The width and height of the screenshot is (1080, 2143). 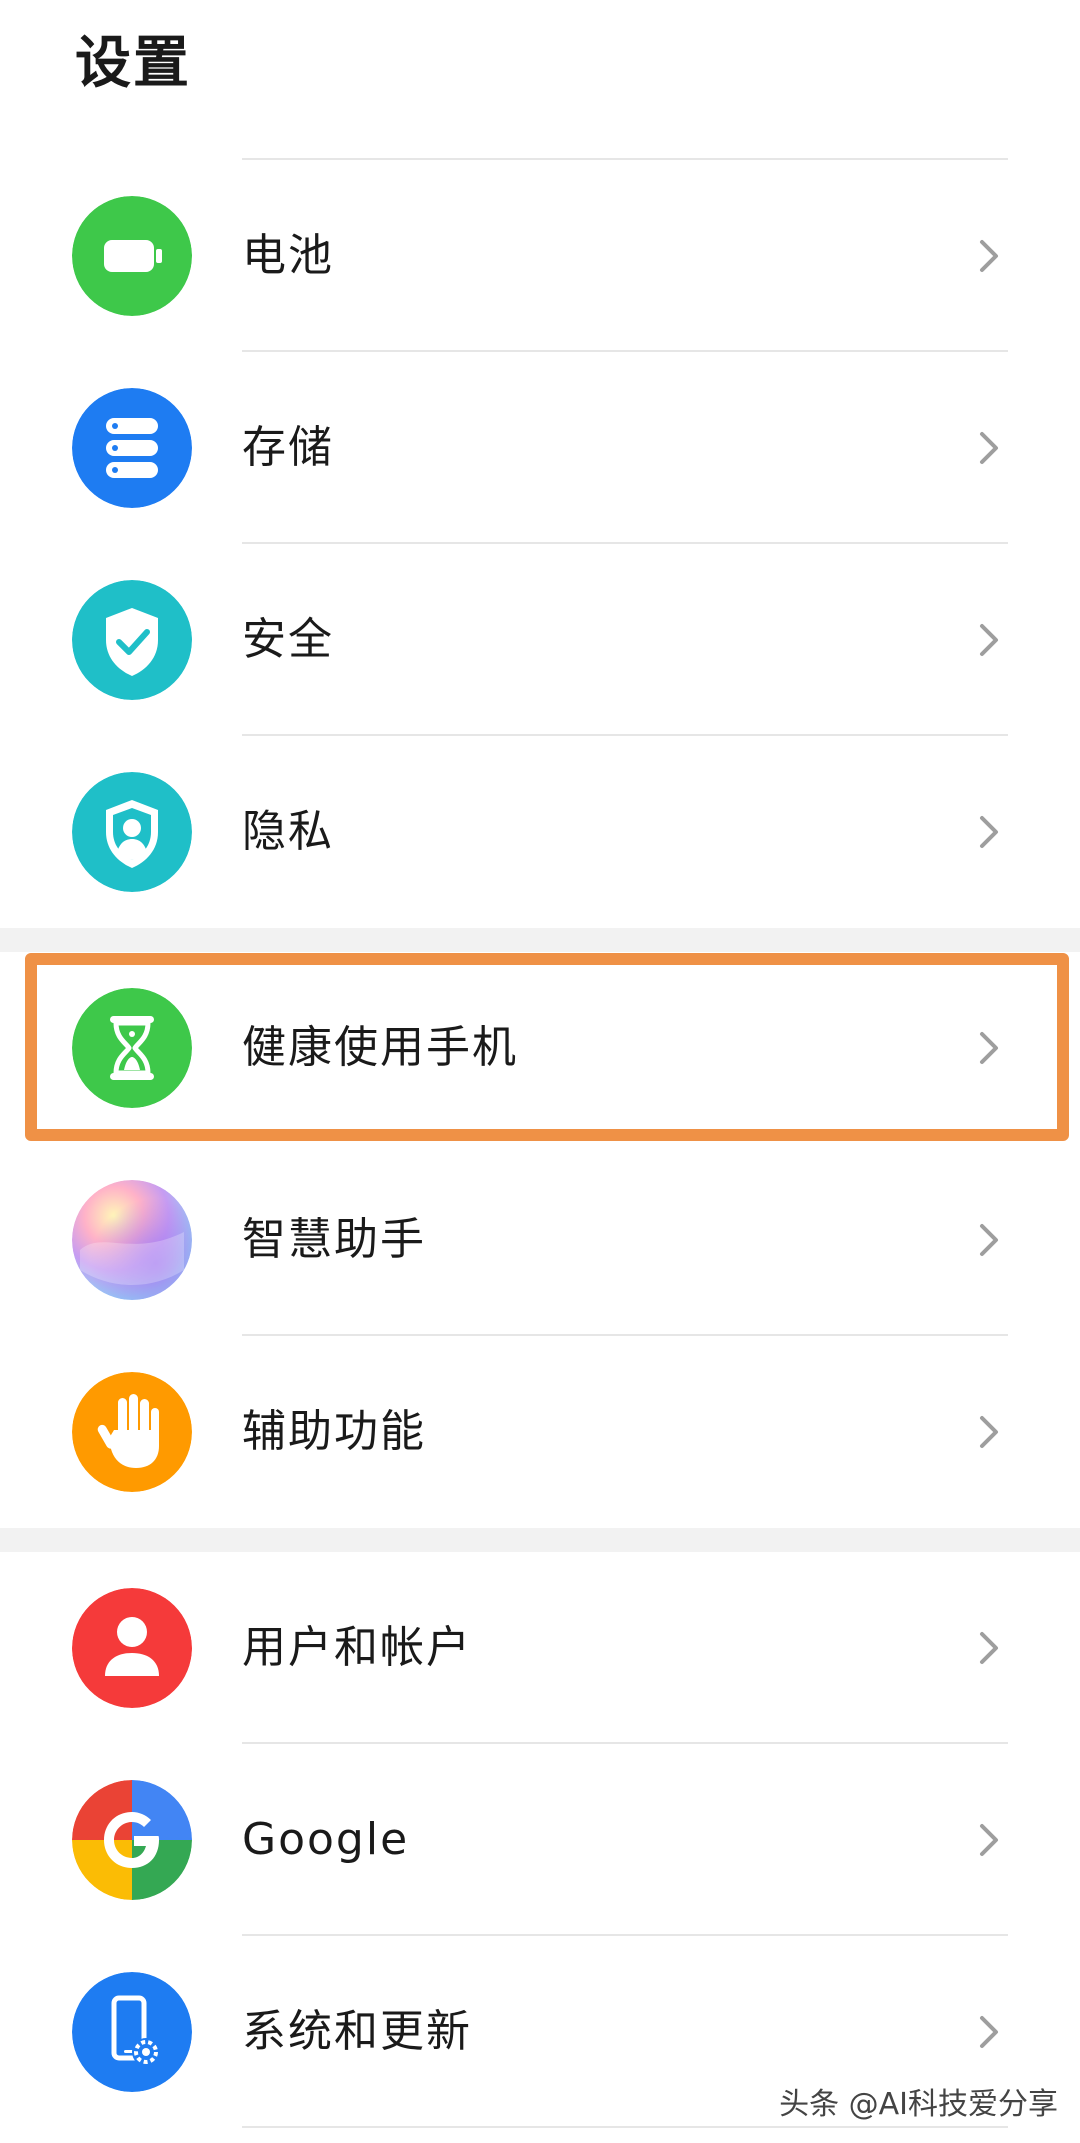 What do you see at coordinates (540, 1648) in the screenshot?
I see `settings-item-users-accounts: 用户和帐户` at bounding box center [540, 1648].